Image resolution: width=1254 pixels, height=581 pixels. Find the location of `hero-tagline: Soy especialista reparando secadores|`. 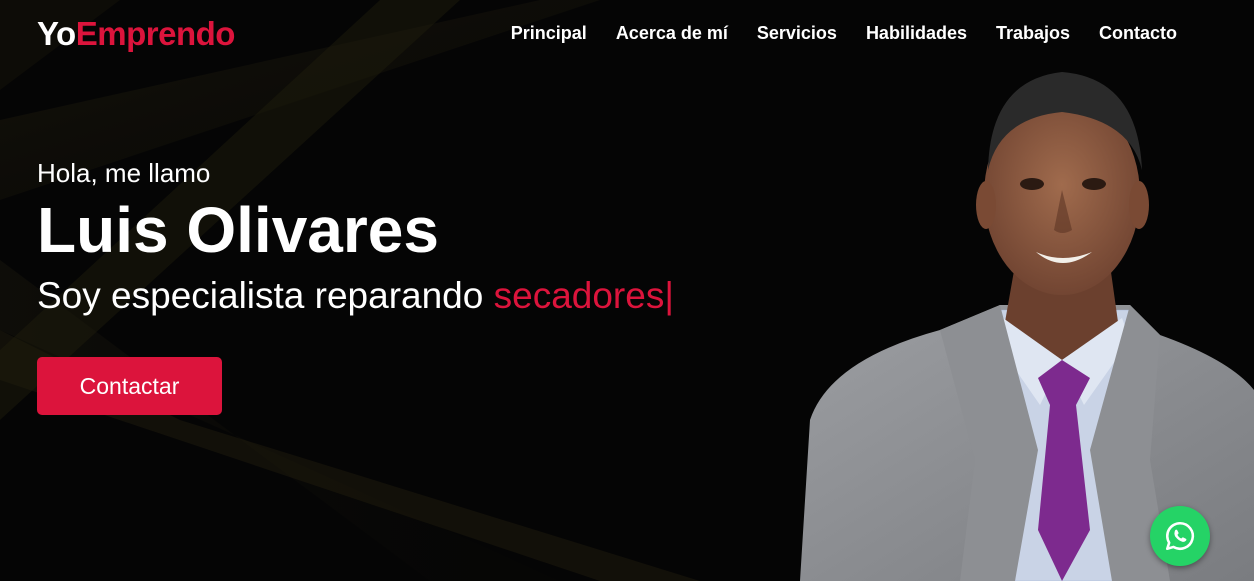

hero-tagline: Soy especialista reparando secadores| is located at coordinates (355, 296).